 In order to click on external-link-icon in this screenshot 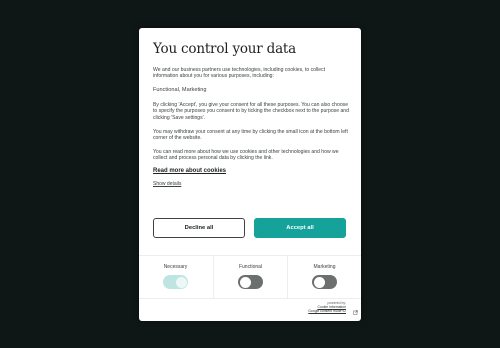, I will do `click(355, 312)`.